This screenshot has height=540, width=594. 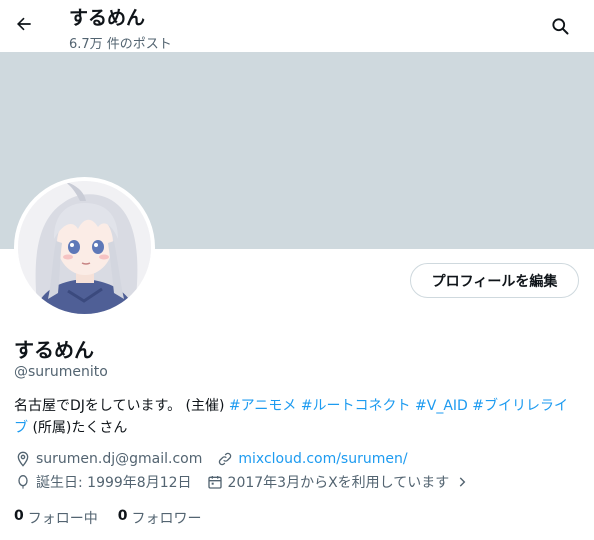 I want to click on follow-stats: 0 フォロー中 0 フォロワー, so click(x=118, y=518).